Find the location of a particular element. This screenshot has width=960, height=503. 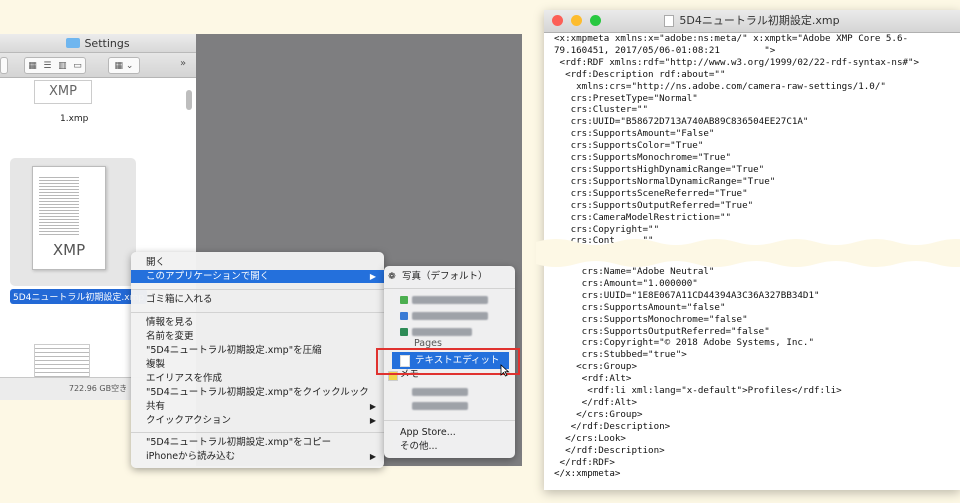

group-by-button: ▦ ⌄ is located at coordinates (124, 65).